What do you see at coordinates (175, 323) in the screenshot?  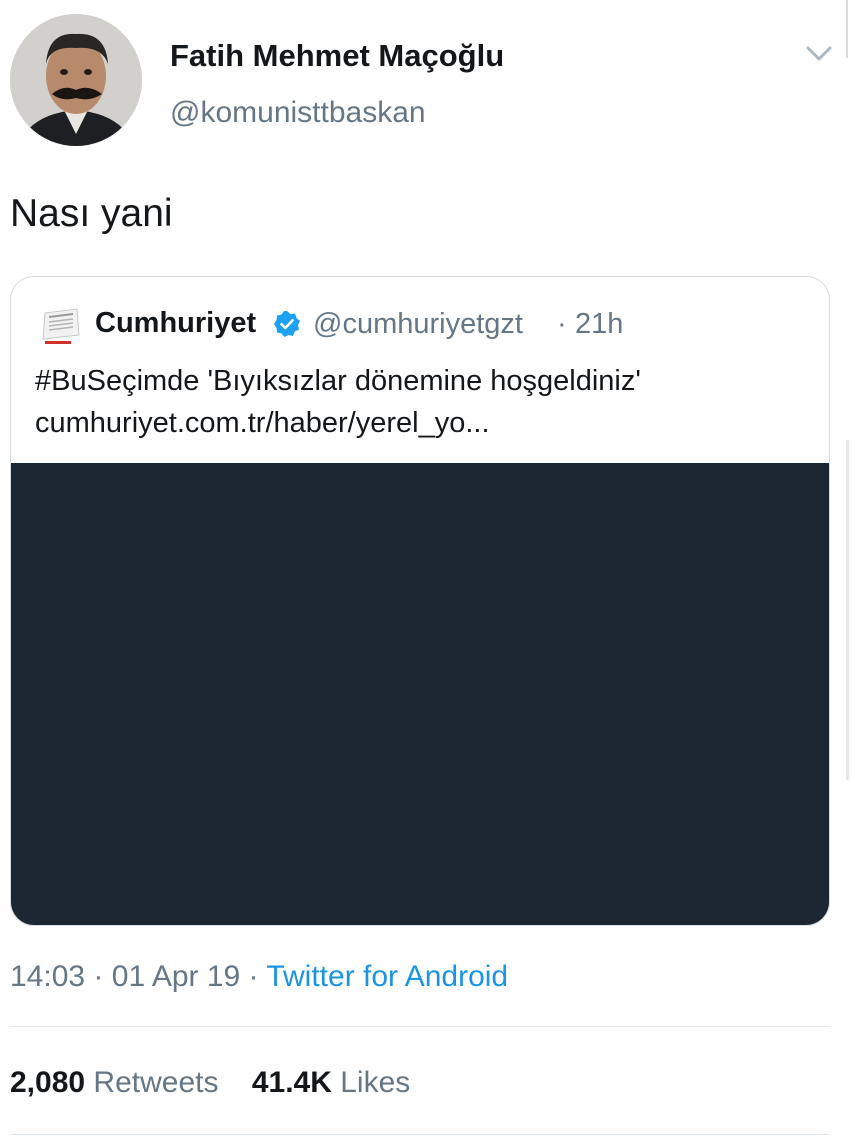 I see `quoted-author-name: Cumhuriyet` at bounding box center [175, 323].